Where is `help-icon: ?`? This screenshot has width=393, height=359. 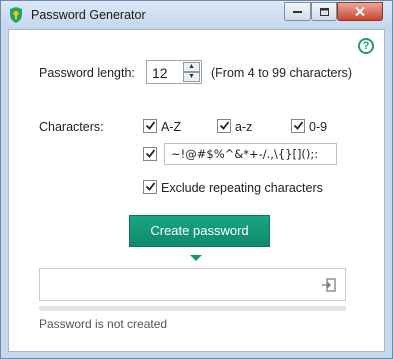 help-icon: ? is located at coordinates (366, 46).